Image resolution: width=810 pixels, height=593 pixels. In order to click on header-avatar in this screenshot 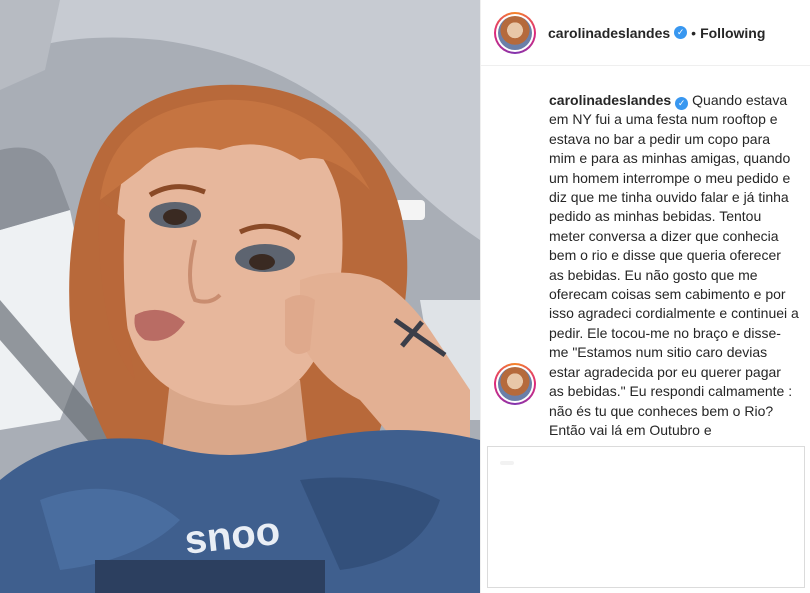, I will do `click(515, 32)`.